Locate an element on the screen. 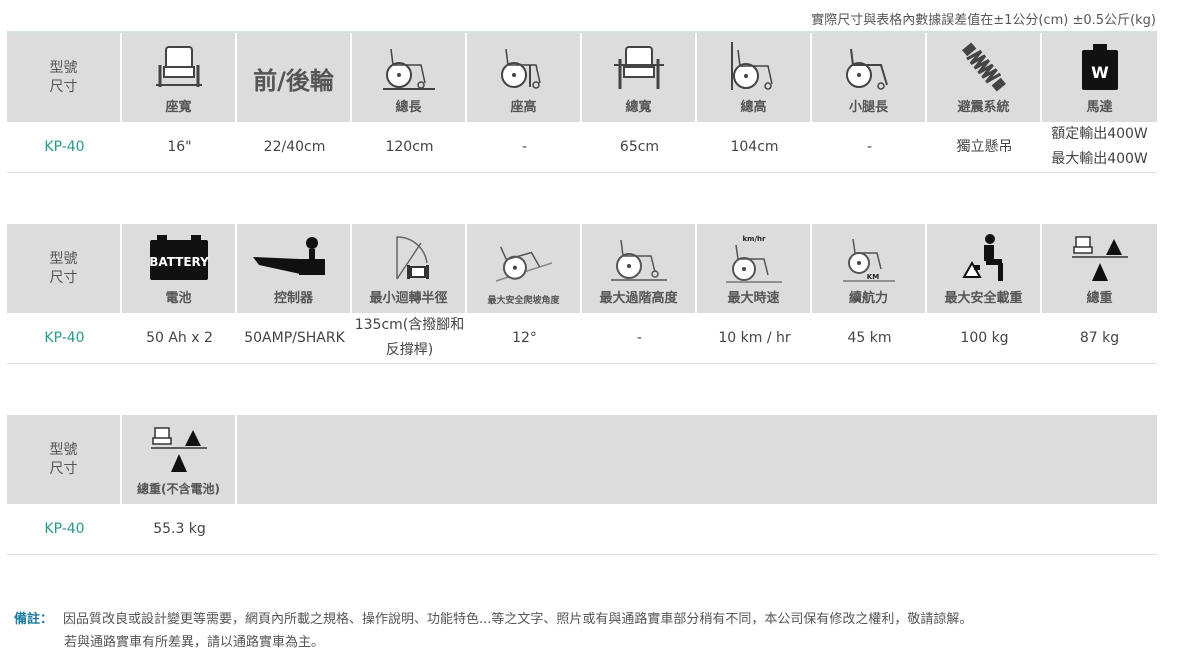 Image resolution: width=1184 pixels, height=672 pixels. header-weight-no-battery: 總重(不含電池) is located at coordinates (179, 459).